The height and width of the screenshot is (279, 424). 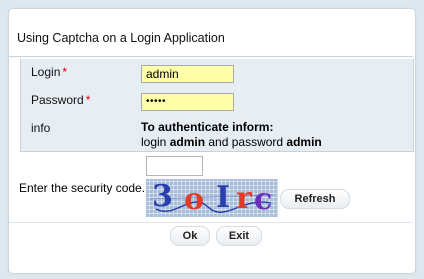 What do you see at coordinates (187, 142) in the screenshot?
I see `info-user: admin` at bounding box center [187, 142].